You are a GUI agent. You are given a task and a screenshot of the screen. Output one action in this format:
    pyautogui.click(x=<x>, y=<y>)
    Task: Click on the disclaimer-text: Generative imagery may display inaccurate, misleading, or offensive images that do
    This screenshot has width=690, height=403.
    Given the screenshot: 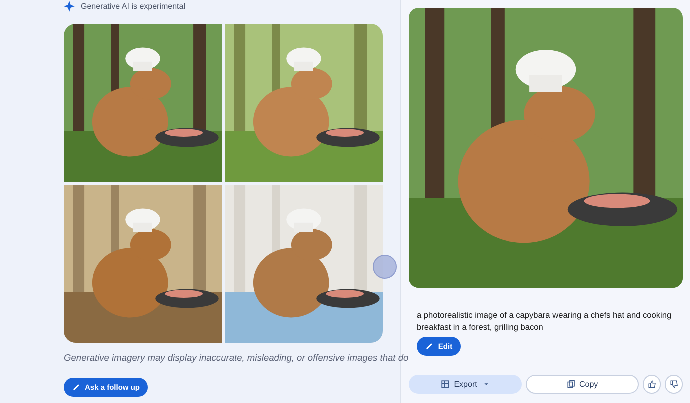 What is the action you would take?
    pyautogui.click(x=236, y=358)
    